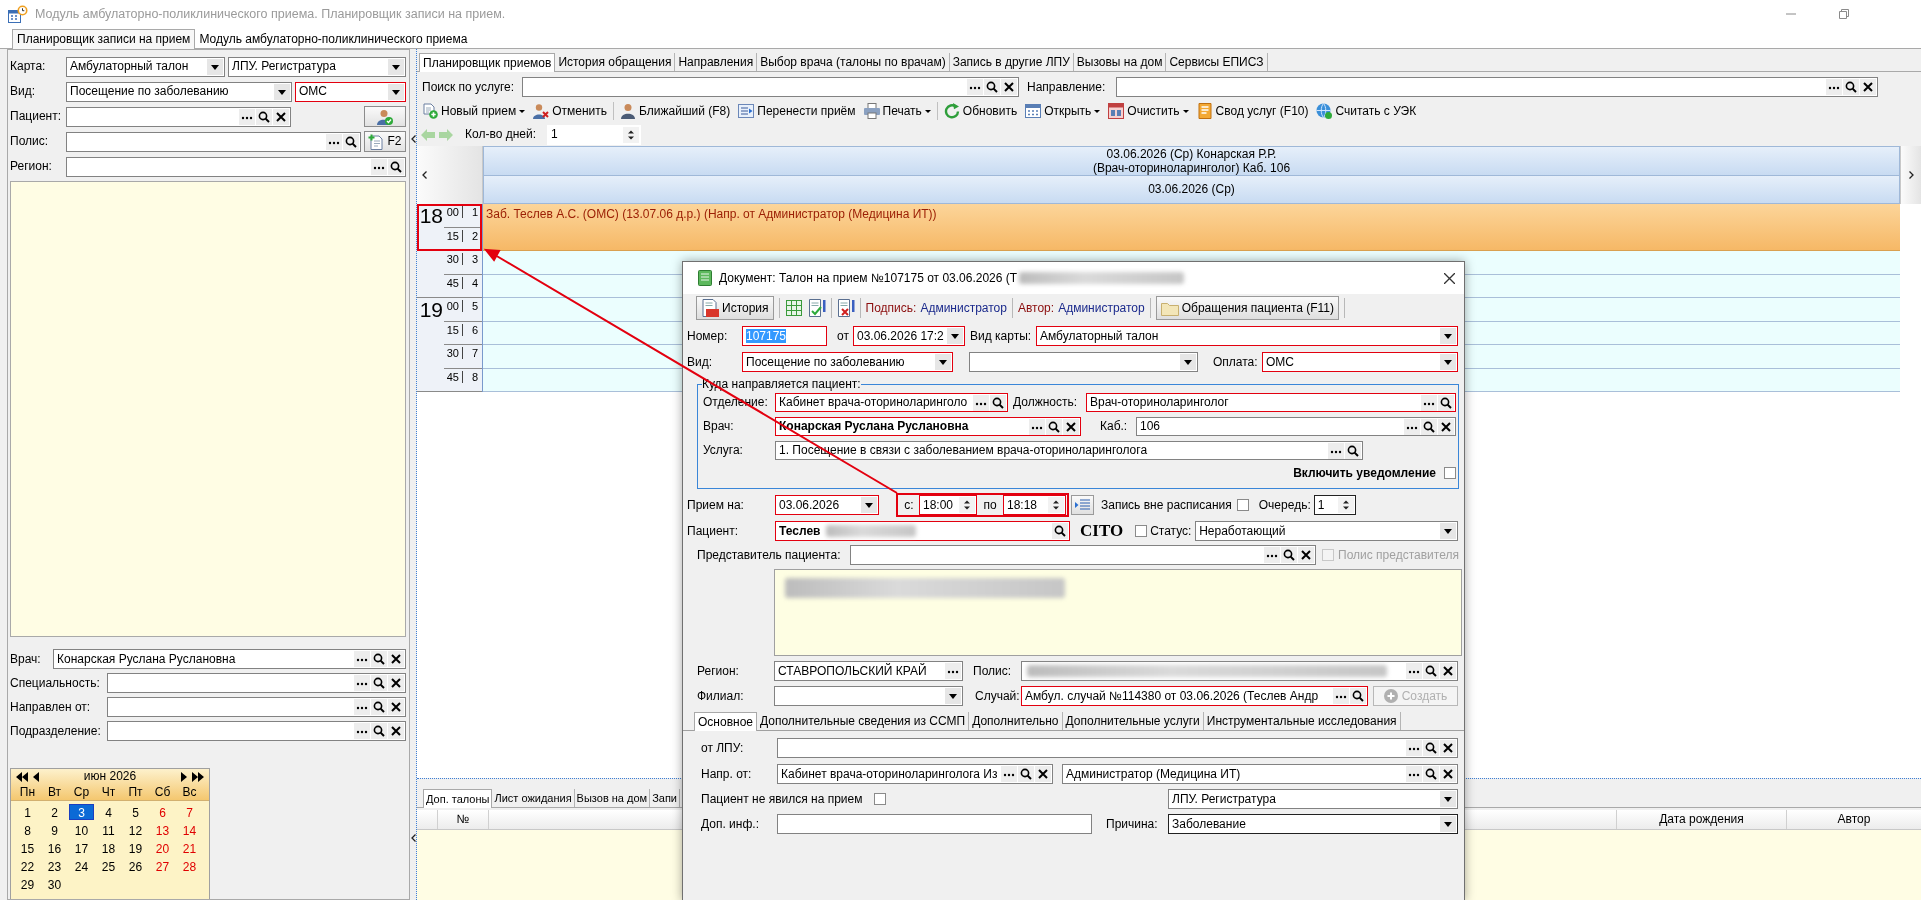  I want to click on calendar-day: 29, so click(27, 884).